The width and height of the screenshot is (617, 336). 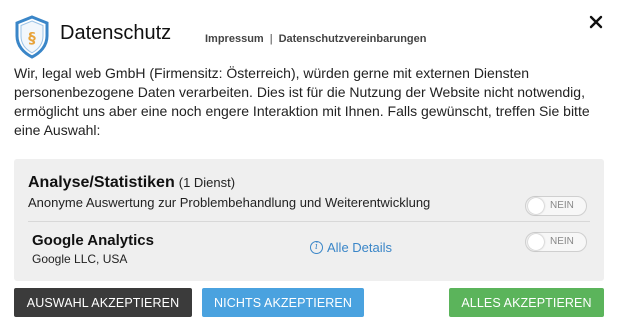 I want to click on category-count: (1 Dienst), so click(x=207, y=182).